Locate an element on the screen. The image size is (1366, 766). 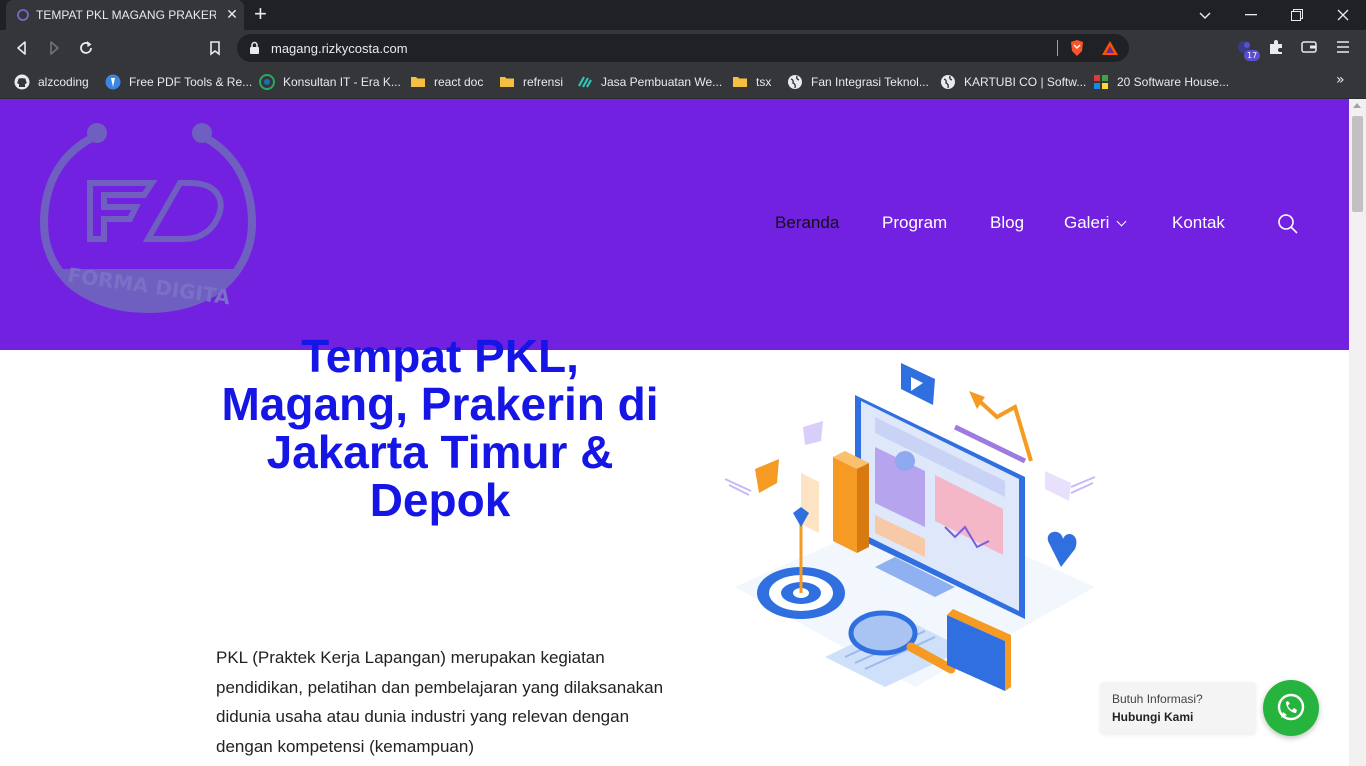
extensions-icon is located at coordinates (1276, 47).